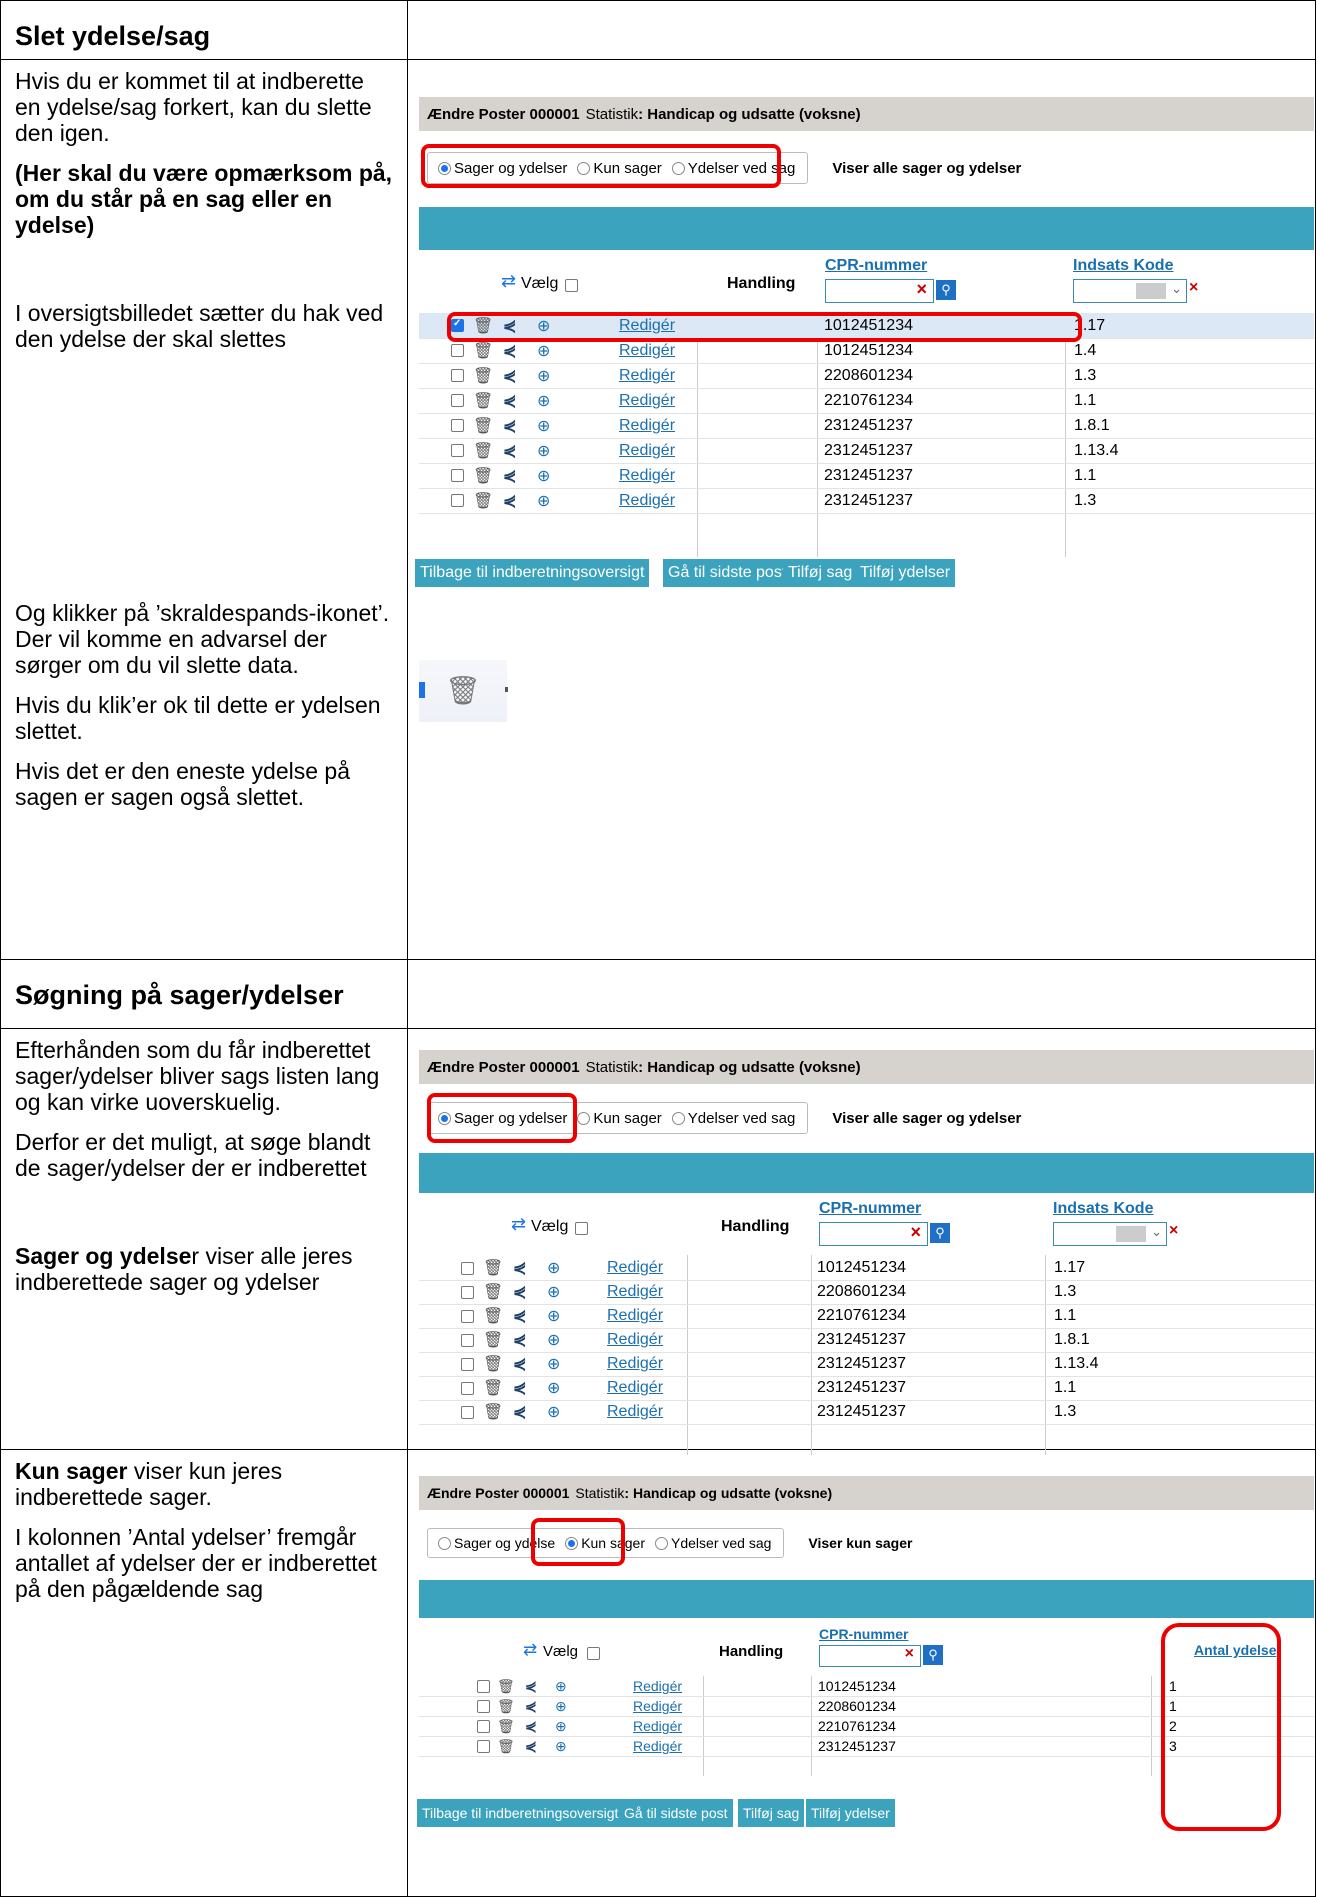  Describe the element at coordinates (444, 1543) in the screenshot. I see `radio-sager-og-ydelser` at that location.